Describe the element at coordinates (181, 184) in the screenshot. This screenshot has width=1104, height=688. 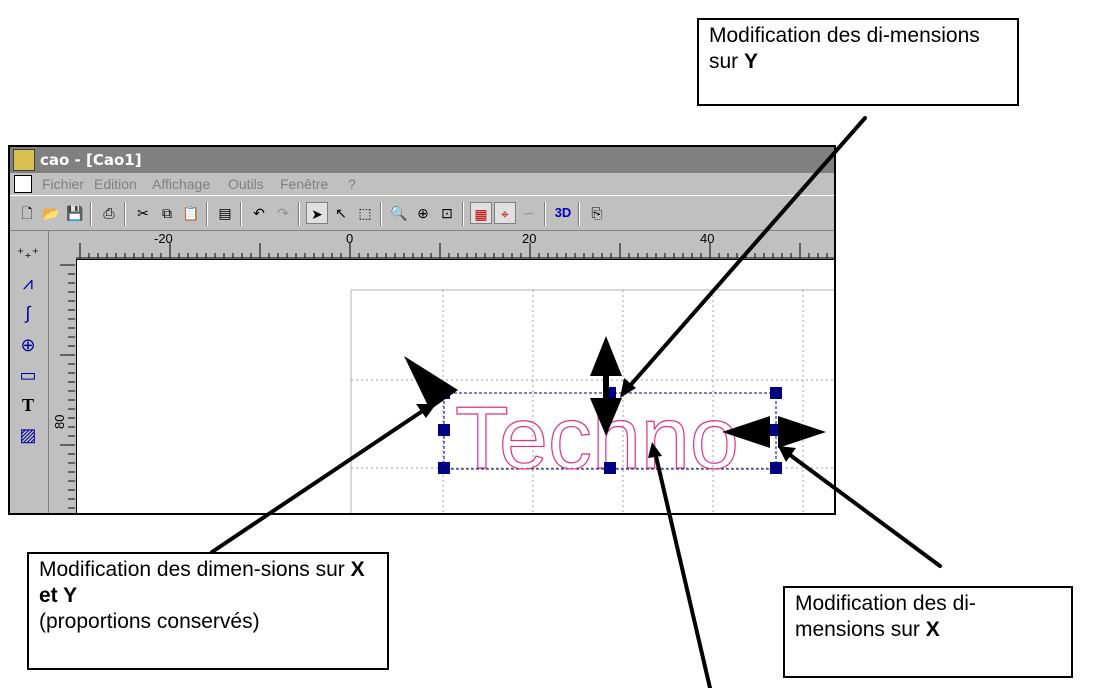
I see `menu-affichage: Affichage` at that location.